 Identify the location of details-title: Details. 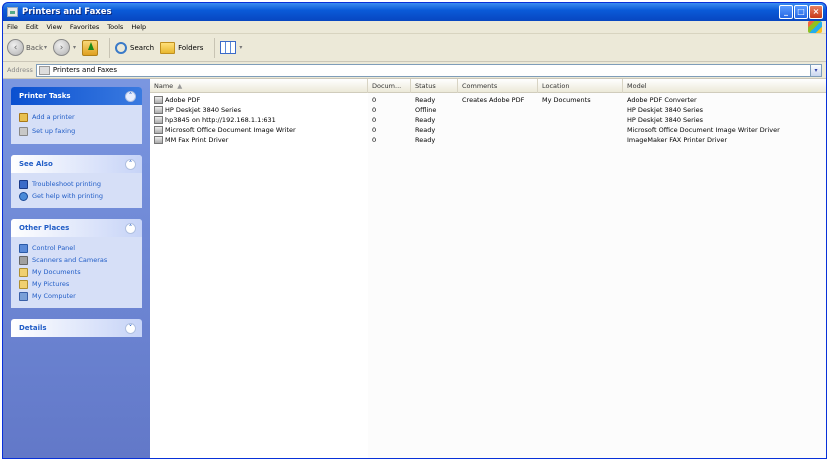
(33, 328).